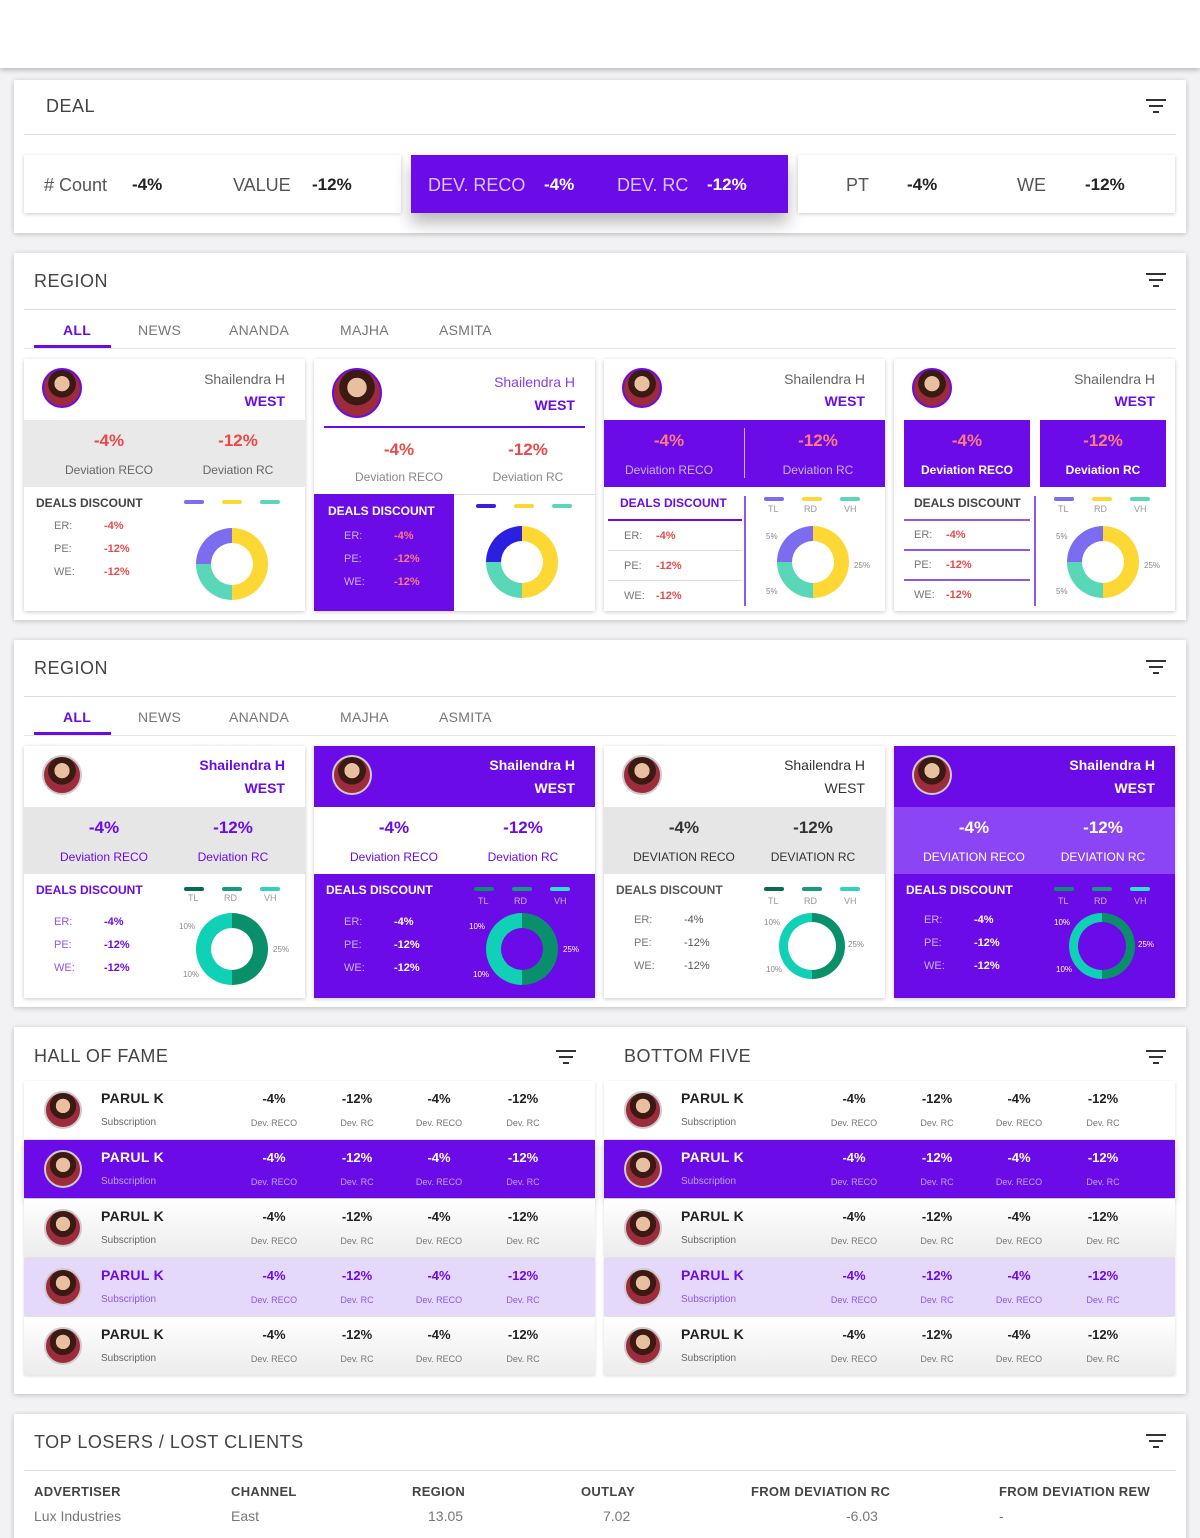 This screenshot has width=1200, height=1538. What do you see at coordinates (1063, 509) in the screenshot?
I see `legend-label: TL` at bounding box center [1063, 509].